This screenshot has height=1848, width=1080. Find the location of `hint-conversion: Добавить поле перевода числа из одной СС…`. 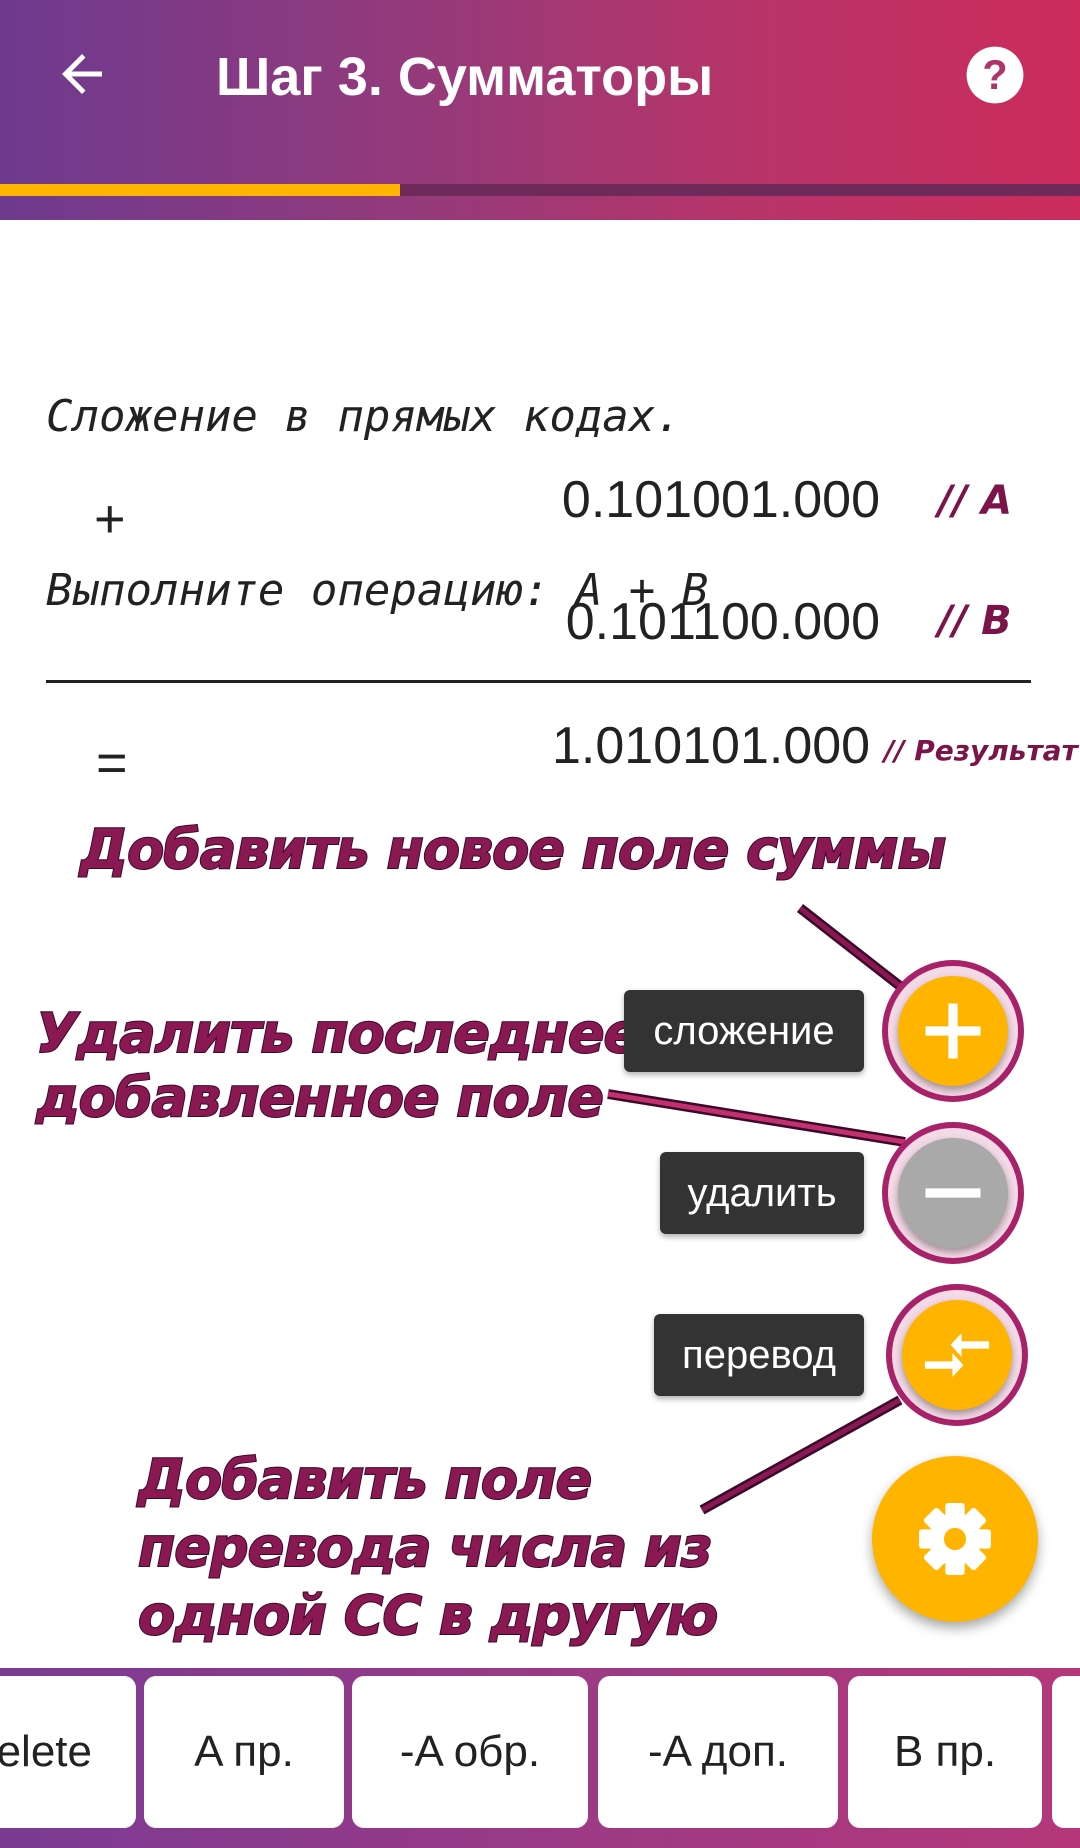

hint-conversion: Добавить поле перевода числа из одной СС… is located at coordinates (428, 1548).